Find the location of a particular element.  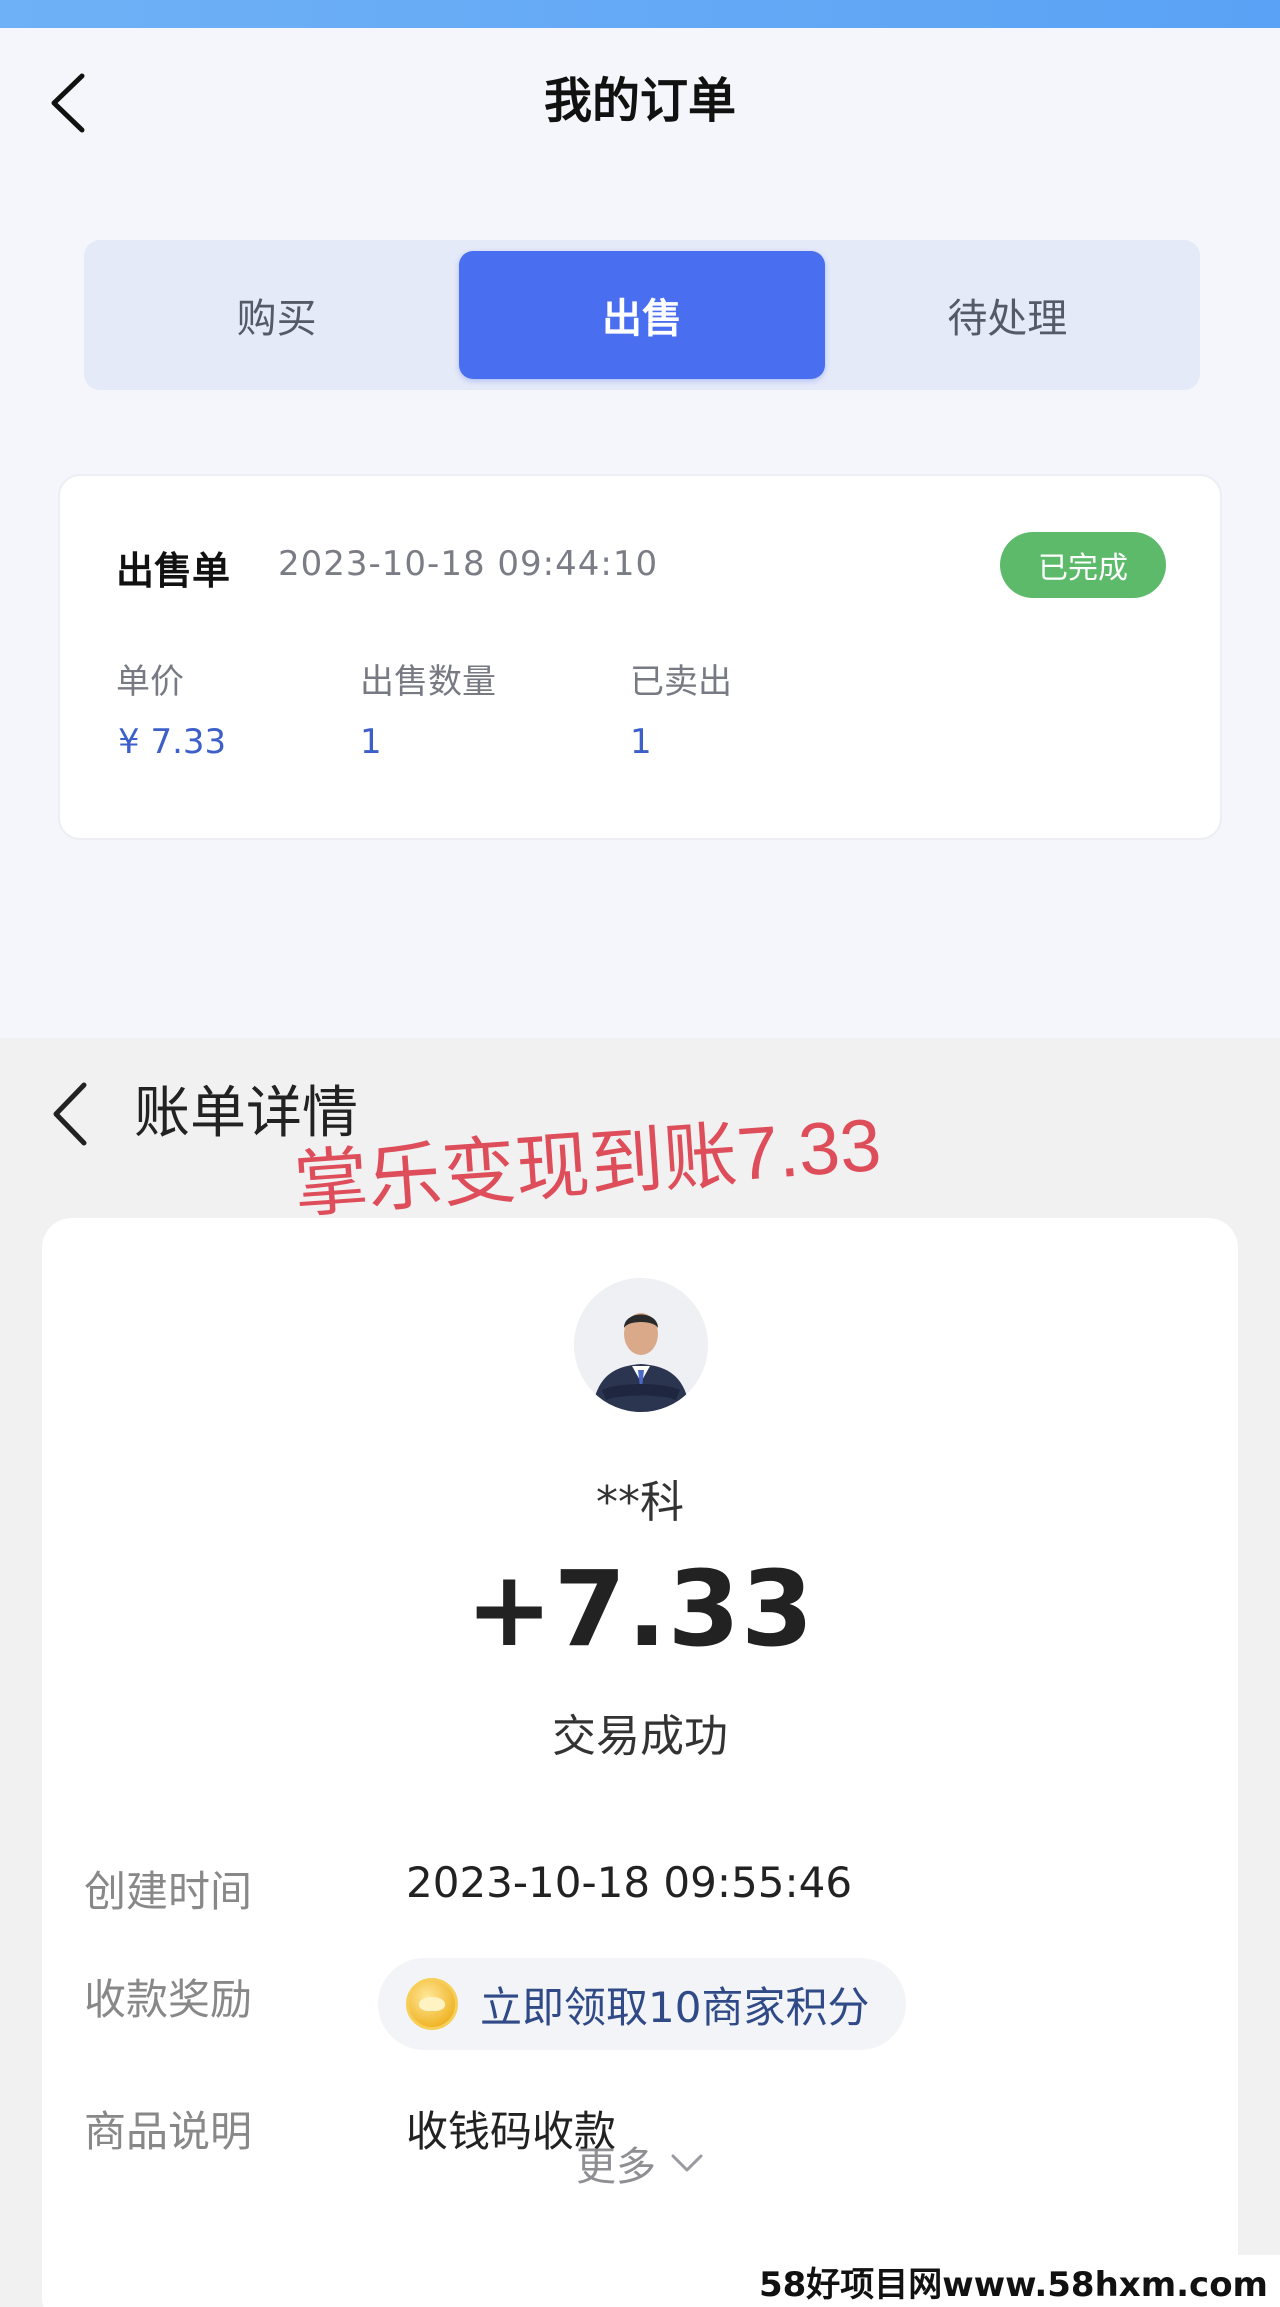

status-bar-strip is located at coordinates (640, 14).